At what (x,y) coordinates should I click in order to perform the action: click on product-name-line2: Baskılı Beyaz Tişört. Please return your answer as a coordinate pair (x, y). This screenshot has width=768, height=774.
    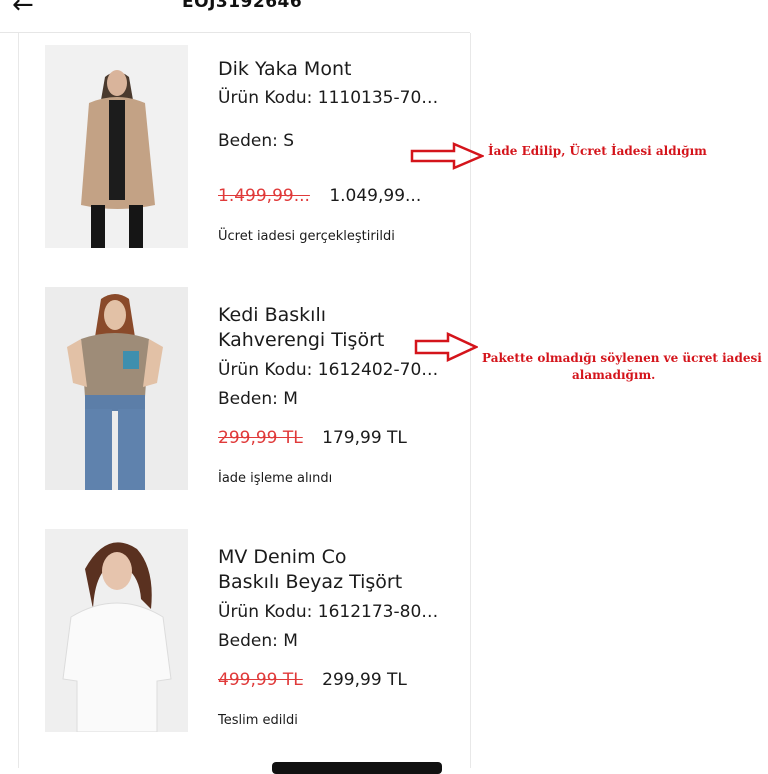
    Looking at the image, I should click on (310, 582).